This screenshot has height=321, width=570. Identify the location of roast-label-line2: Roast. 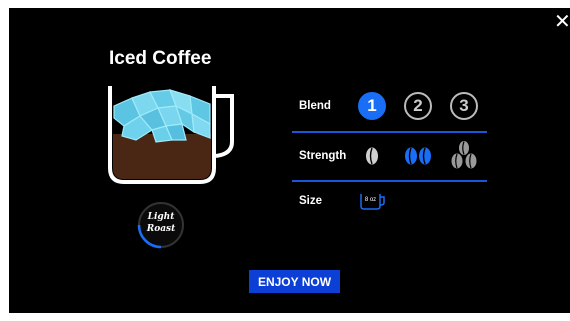
(161, 229).